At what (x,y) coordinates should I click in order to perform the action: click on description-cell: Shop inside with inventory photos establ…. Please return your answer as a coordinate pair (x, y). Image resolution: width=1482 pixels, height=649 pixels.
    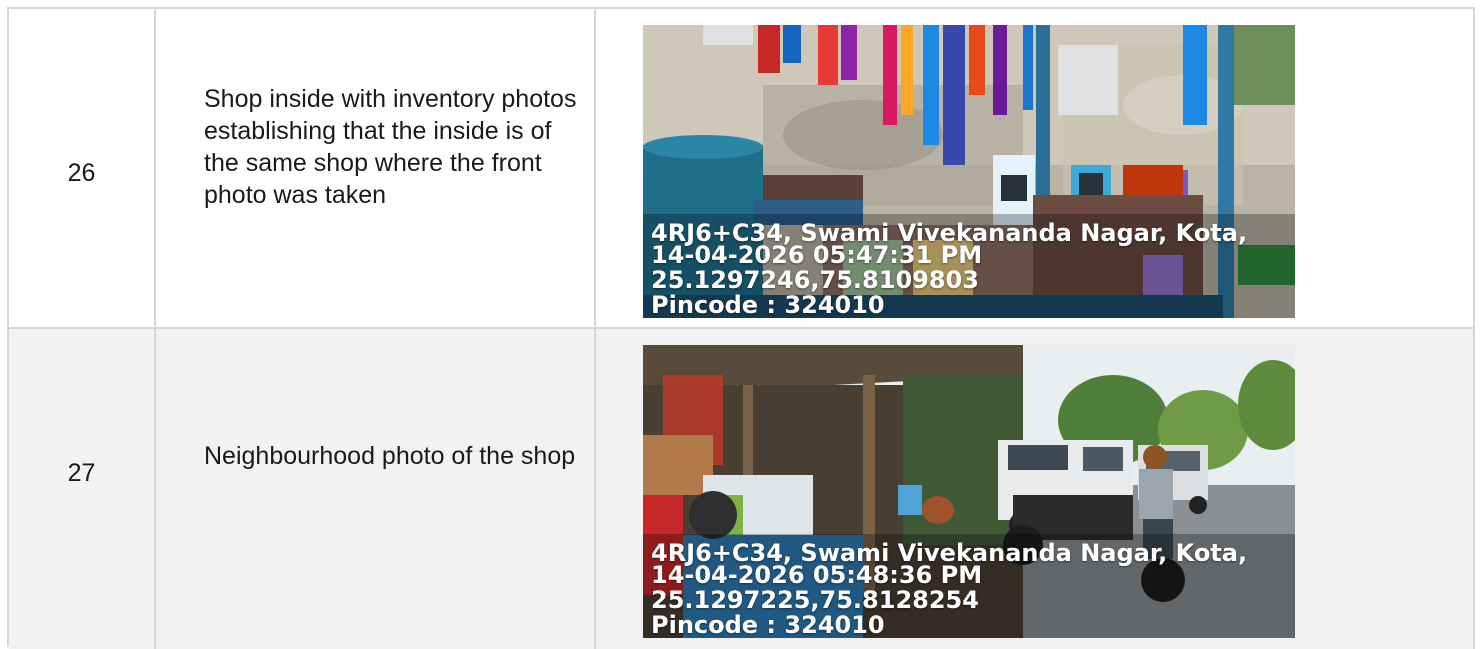
    Looking at the image, I should click on (376, 168).